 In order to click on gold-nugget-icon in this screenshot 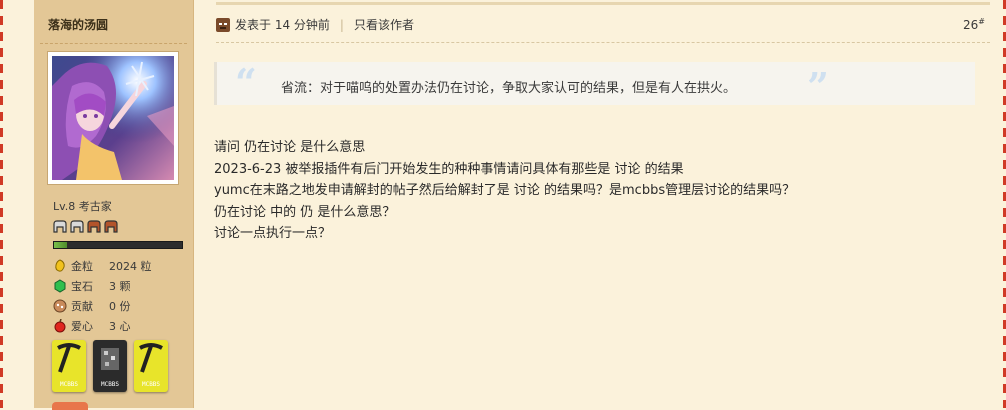, I will do `click(60, 265)`.